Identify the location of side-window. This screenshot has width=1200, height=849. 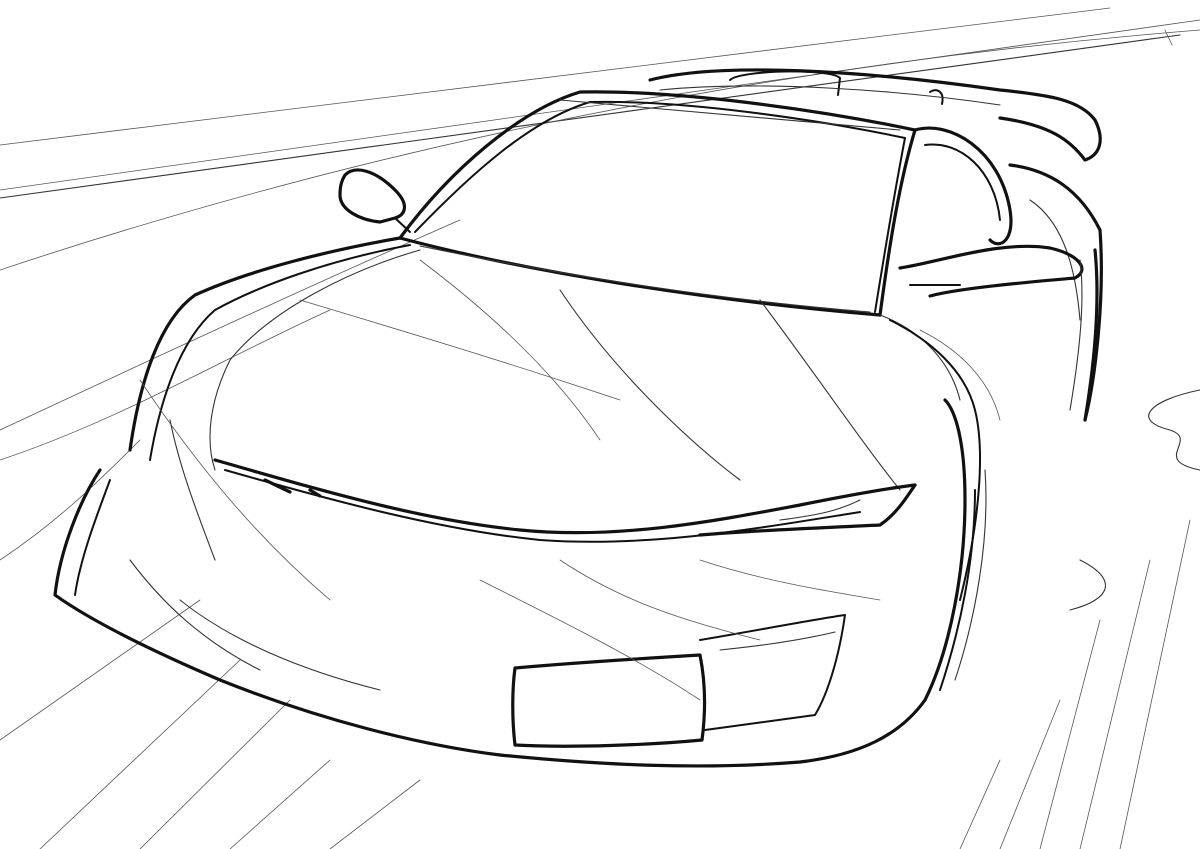
(1008, 274).